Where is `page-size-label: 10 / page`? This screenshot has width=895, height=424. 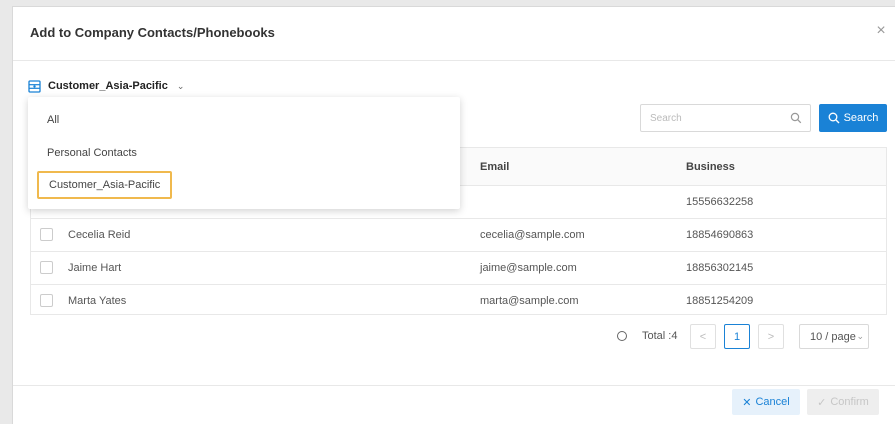
page-size-label: 10 / page is located at coordinates (833, 336).